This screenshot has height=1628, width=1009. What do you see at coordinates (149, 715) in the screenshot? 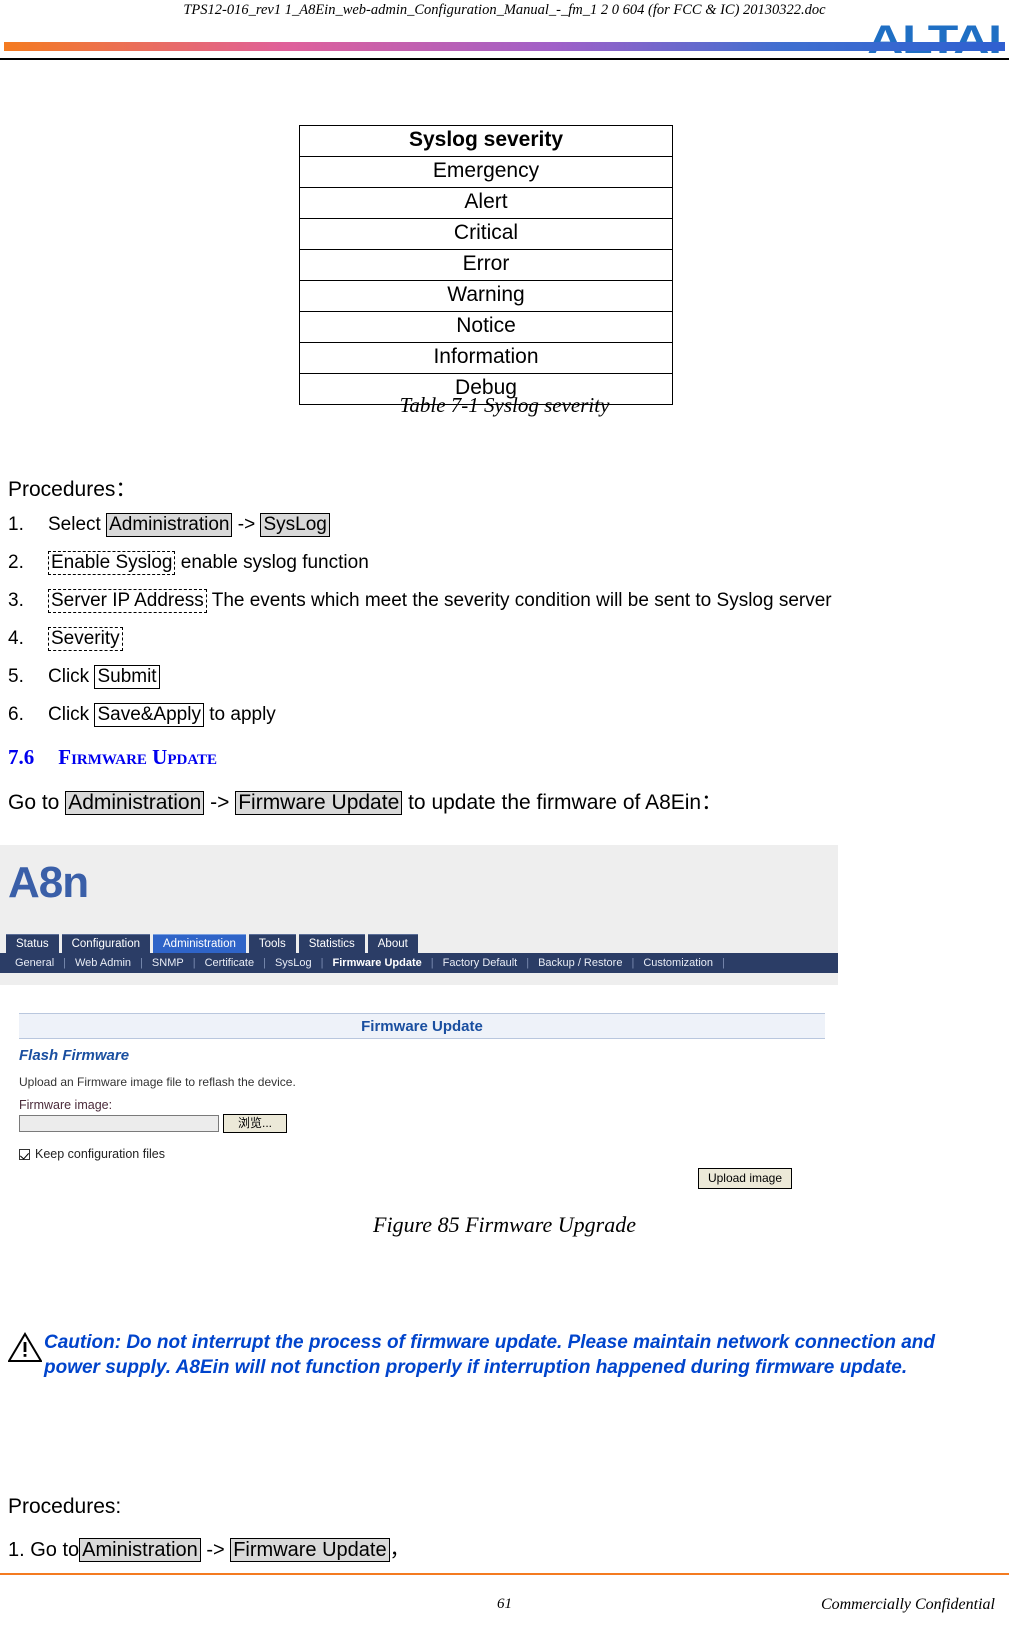
I see `ui-ref-save-apply-button: Save&Apply` at bounding box center [149, 715].